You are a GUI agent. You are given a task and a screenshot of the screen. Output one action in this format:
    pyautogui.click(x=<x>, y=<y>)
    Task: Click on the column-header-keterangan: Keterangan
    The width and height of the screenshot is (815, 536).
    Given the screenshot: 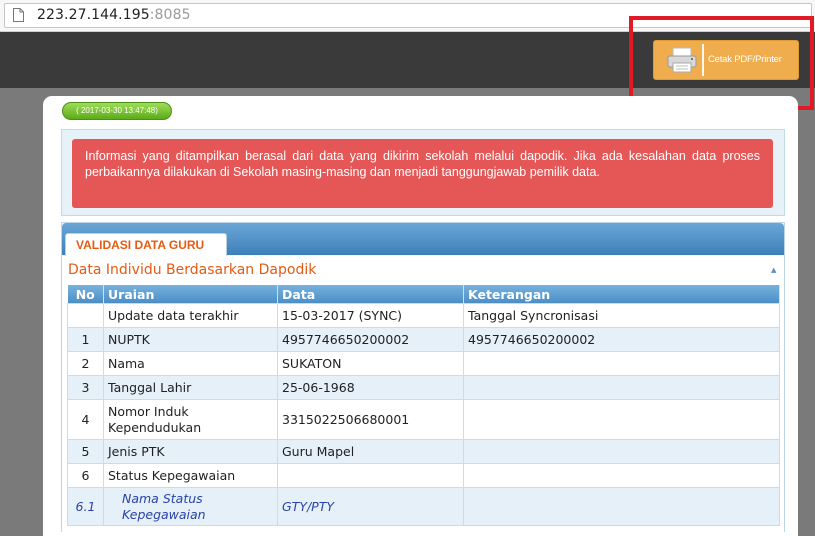 What is the action you would take?
    pyautogui.click(x=621, y=294)
    